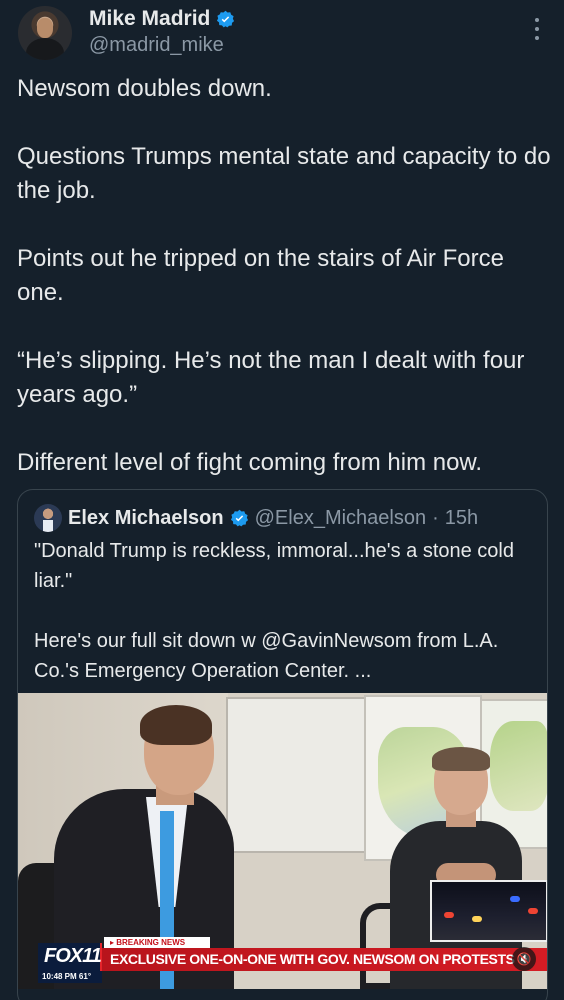 The height and width of the screenshot is (1000, 564). Describe the element at coordinates (59, 976) in the screenshot. I see `news-time: 10:48 PM` at that location.